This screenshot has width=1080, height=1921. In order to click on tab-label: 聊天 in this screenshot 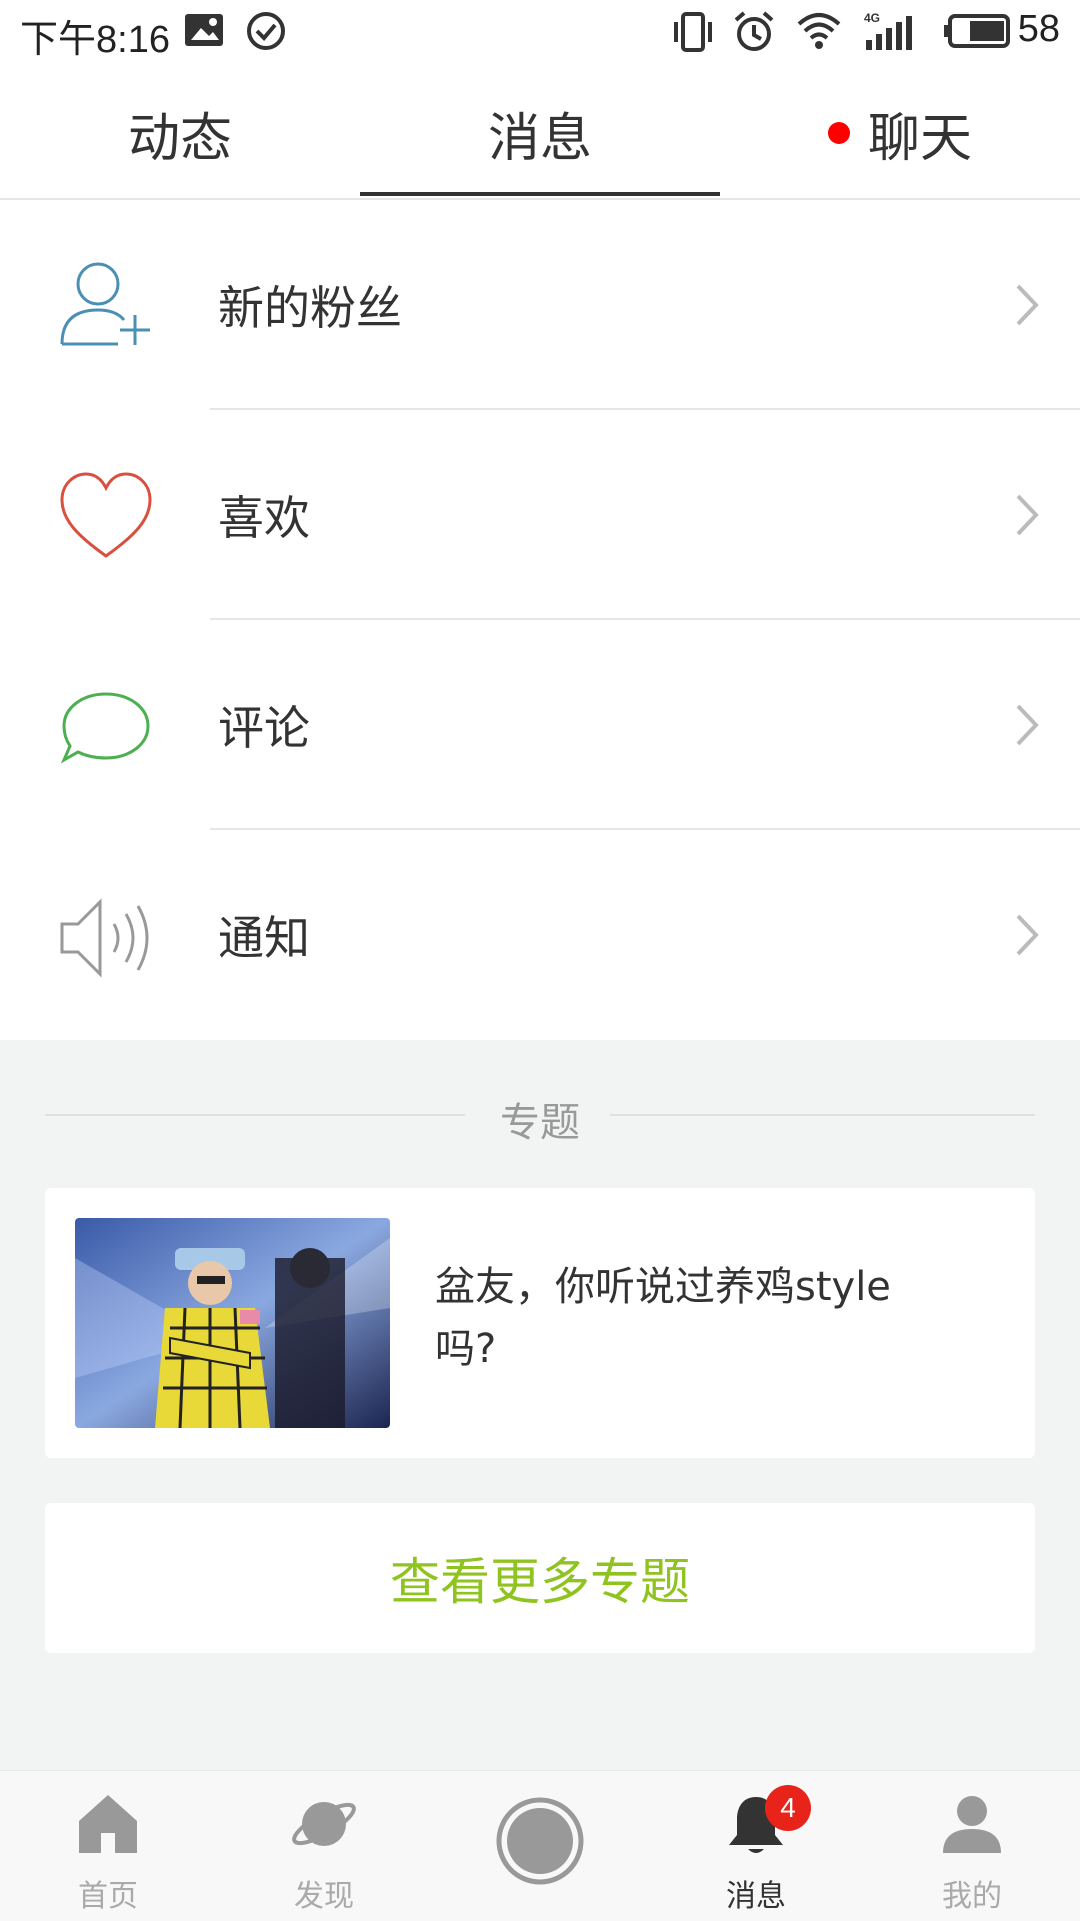, I will do `click(919, 138)`.